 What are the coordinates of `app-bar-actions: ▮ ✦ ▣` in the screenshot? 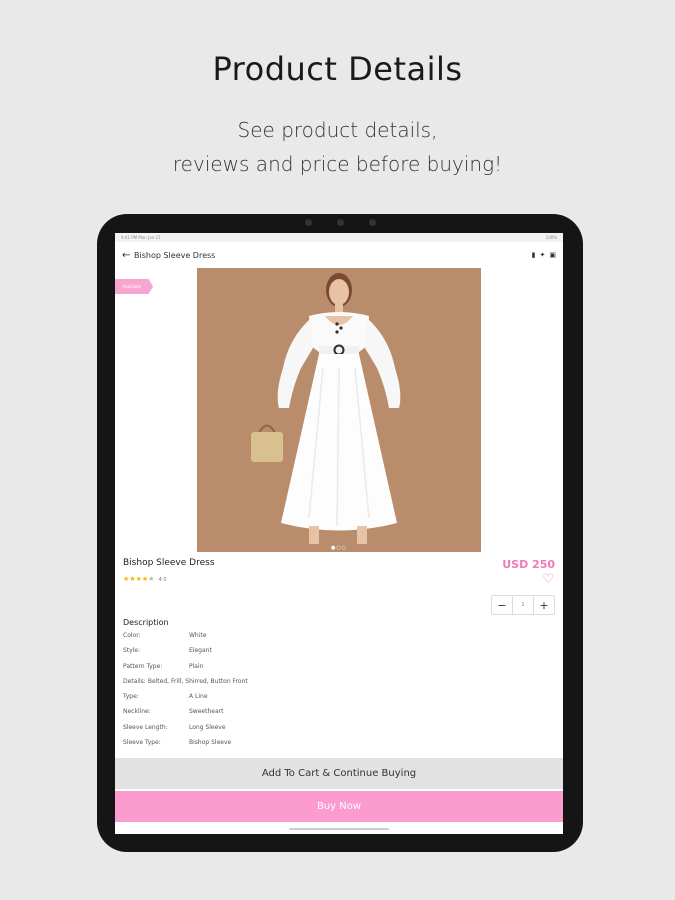 It's located at (544, 255).